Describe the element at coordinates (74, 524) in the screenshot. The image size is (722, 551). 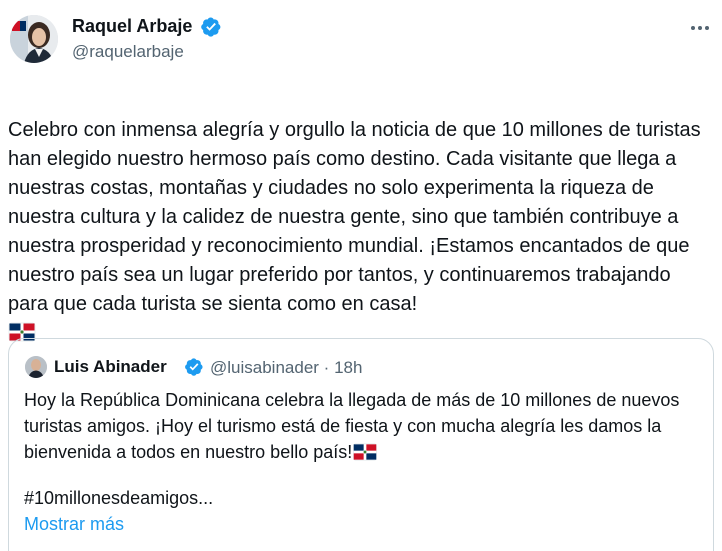
I see `show-more-link: Mostrar más` at that location.